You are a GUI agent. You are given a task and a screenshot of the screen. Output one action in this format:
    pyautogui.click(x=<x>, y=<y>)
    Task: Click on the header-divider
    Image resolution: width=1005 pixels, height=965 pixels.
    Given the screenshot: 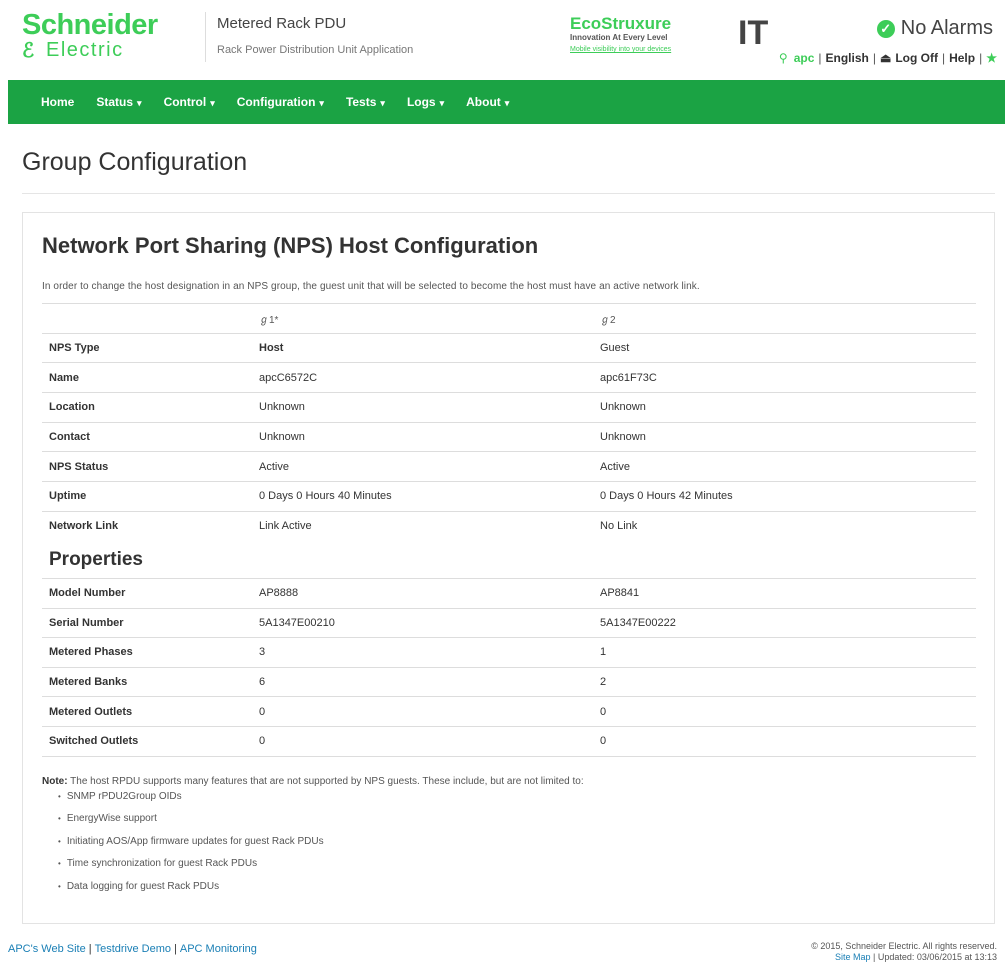 What is the action you would take?
    pyautogui.click(x=205, y=37)
    